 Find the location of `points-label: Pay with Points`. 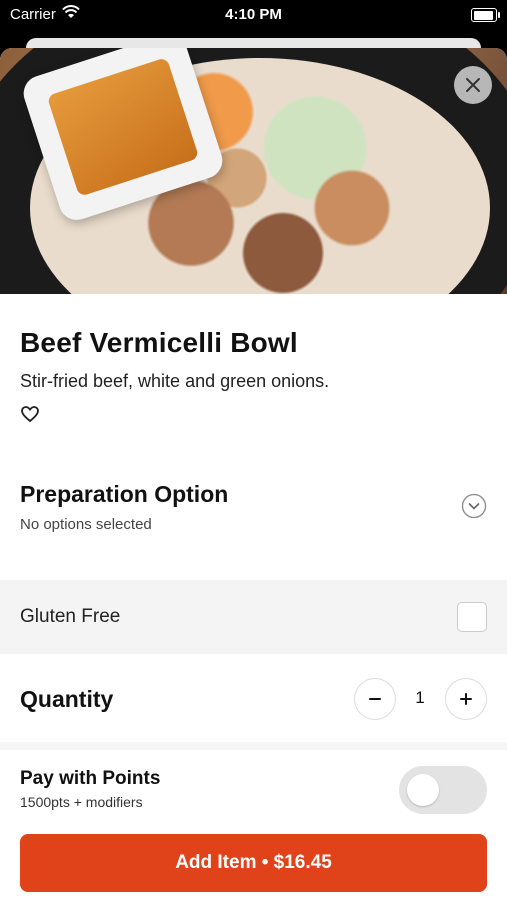

points-label: Pay with Points is located at coordinates (90, 778).